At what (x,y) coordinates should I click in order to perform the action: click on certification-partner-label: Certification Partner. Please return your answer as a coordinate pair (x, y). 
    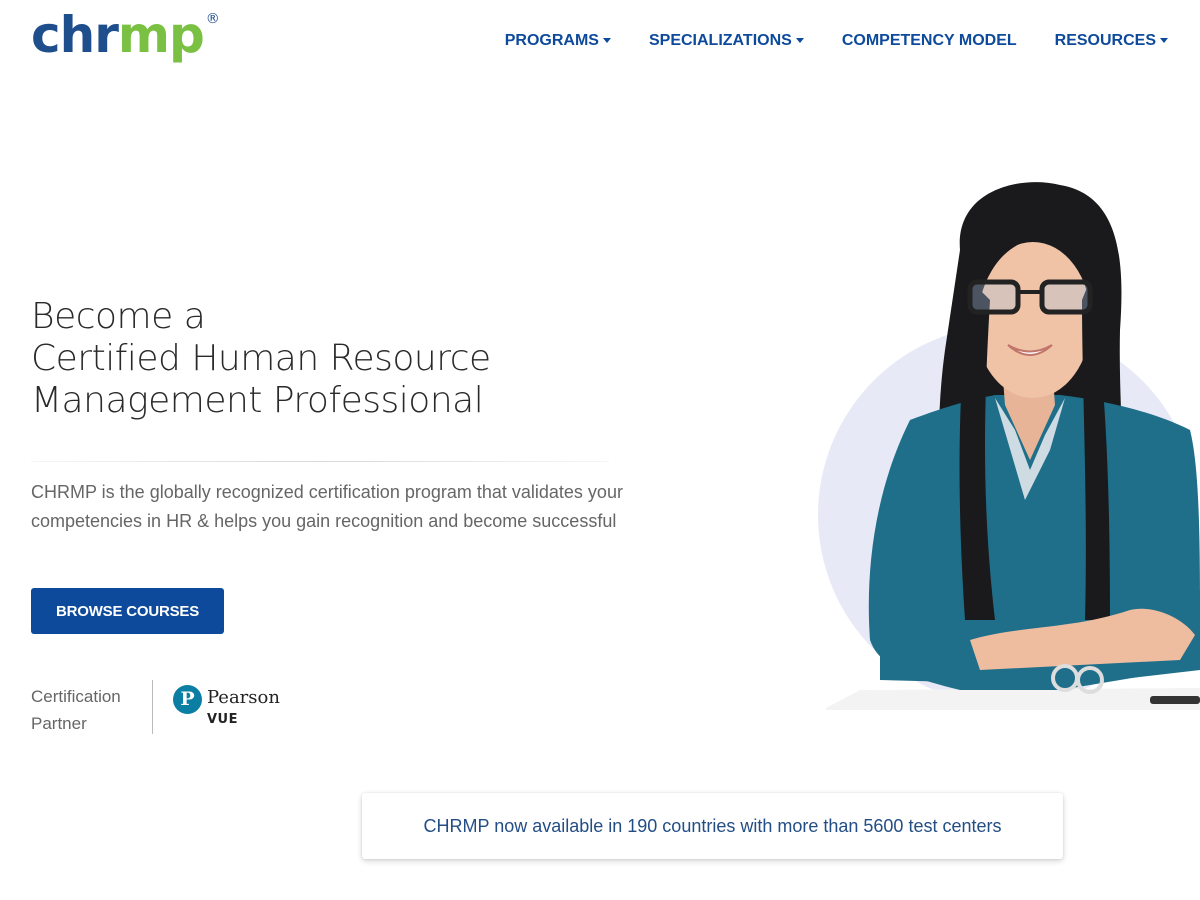
    Looking at the image, I should click on (76, 710).